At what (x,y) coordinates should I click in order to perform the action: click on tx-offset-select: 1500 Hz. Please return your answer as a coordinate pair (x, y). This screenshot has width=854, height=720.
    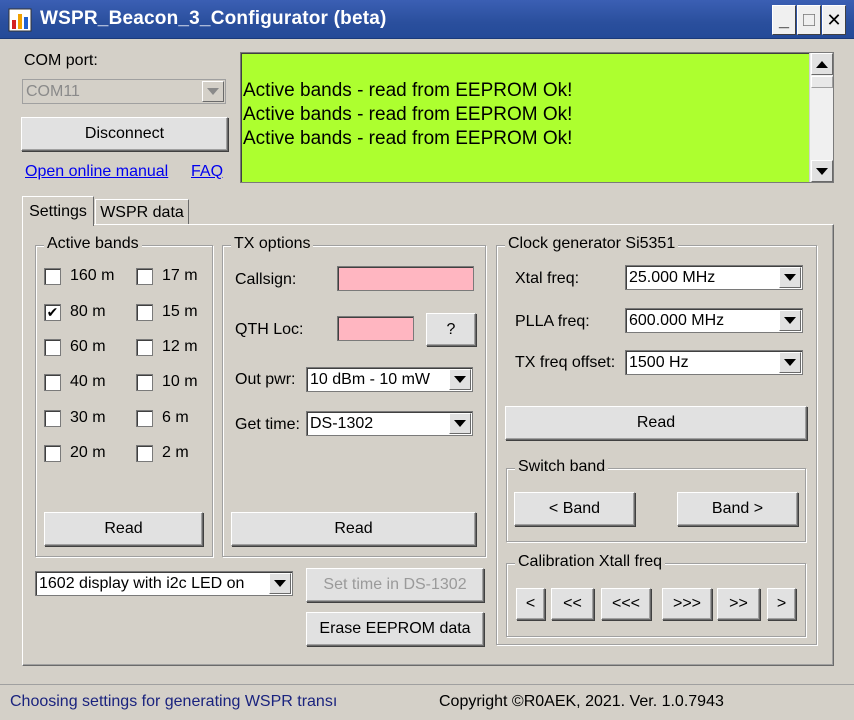
    Looking at the image, I should click on (714, 362).